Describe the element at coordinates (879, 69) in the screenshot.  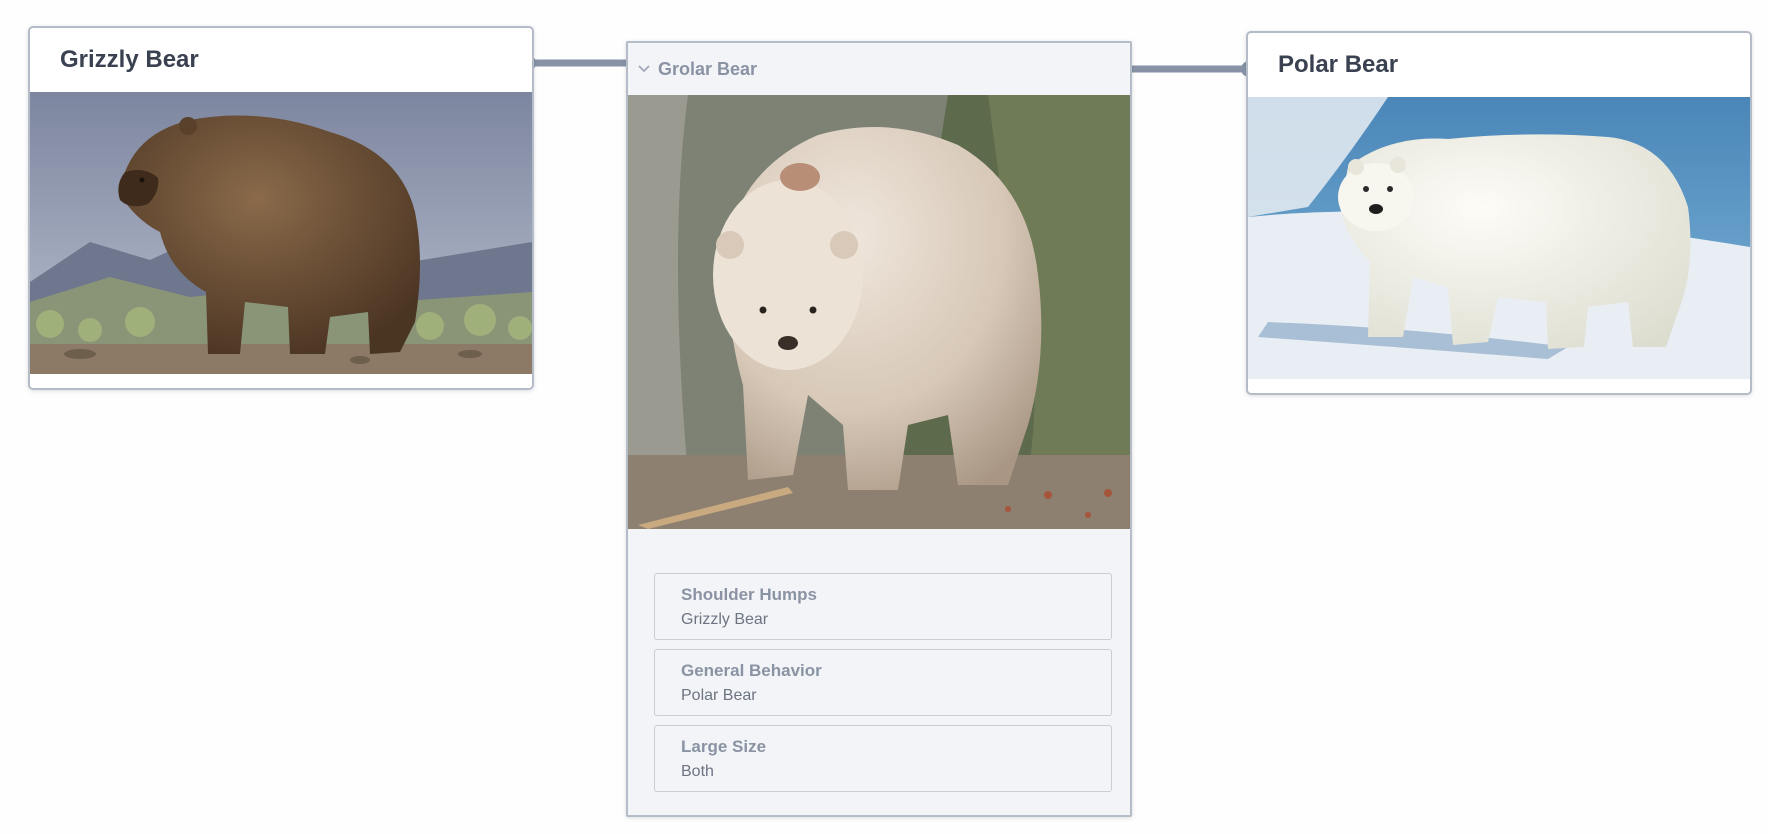
I see `node-title-row: Grolar Bear` at that location.